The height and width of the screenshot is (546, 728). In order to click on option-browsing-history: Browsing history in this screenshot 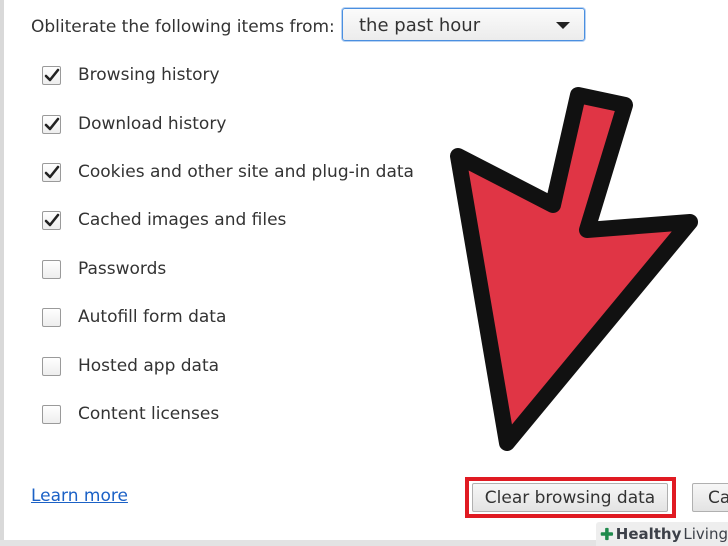, I will do `click(131, 75)`.